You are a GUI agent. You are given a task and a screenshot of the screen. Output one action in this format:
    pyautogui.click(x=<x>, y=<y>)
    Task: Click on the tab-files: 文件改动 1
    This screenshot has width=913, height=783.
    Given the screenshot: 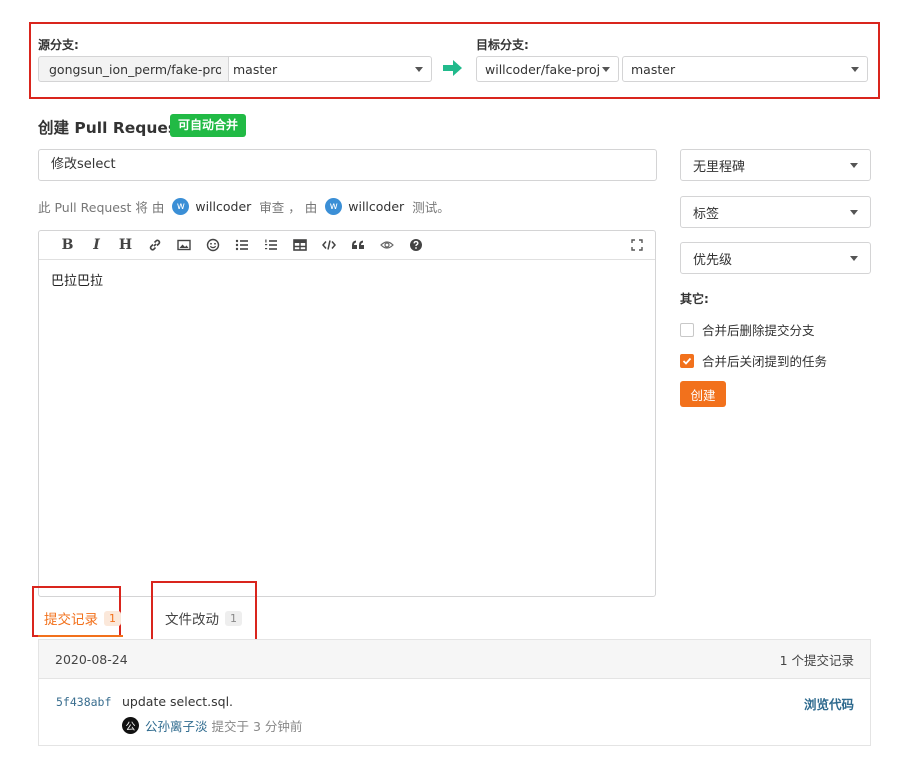 What is the action you would take?
    pyautogui.click(x=203, y=618)
    